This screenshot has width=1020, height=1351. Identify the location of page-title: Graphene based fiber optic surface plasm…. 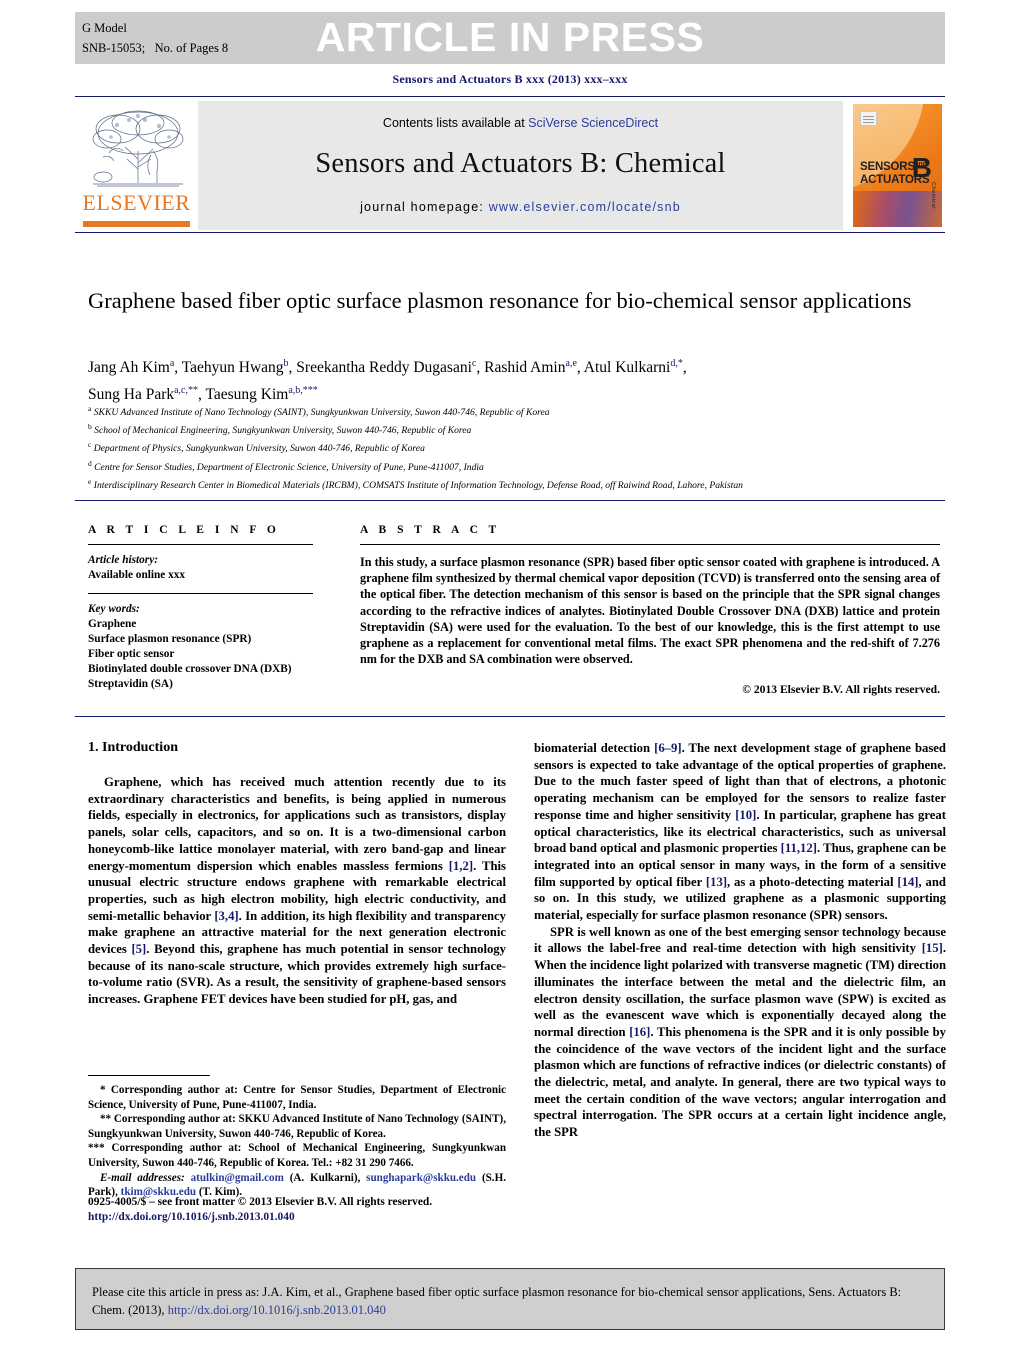
(500, 300).